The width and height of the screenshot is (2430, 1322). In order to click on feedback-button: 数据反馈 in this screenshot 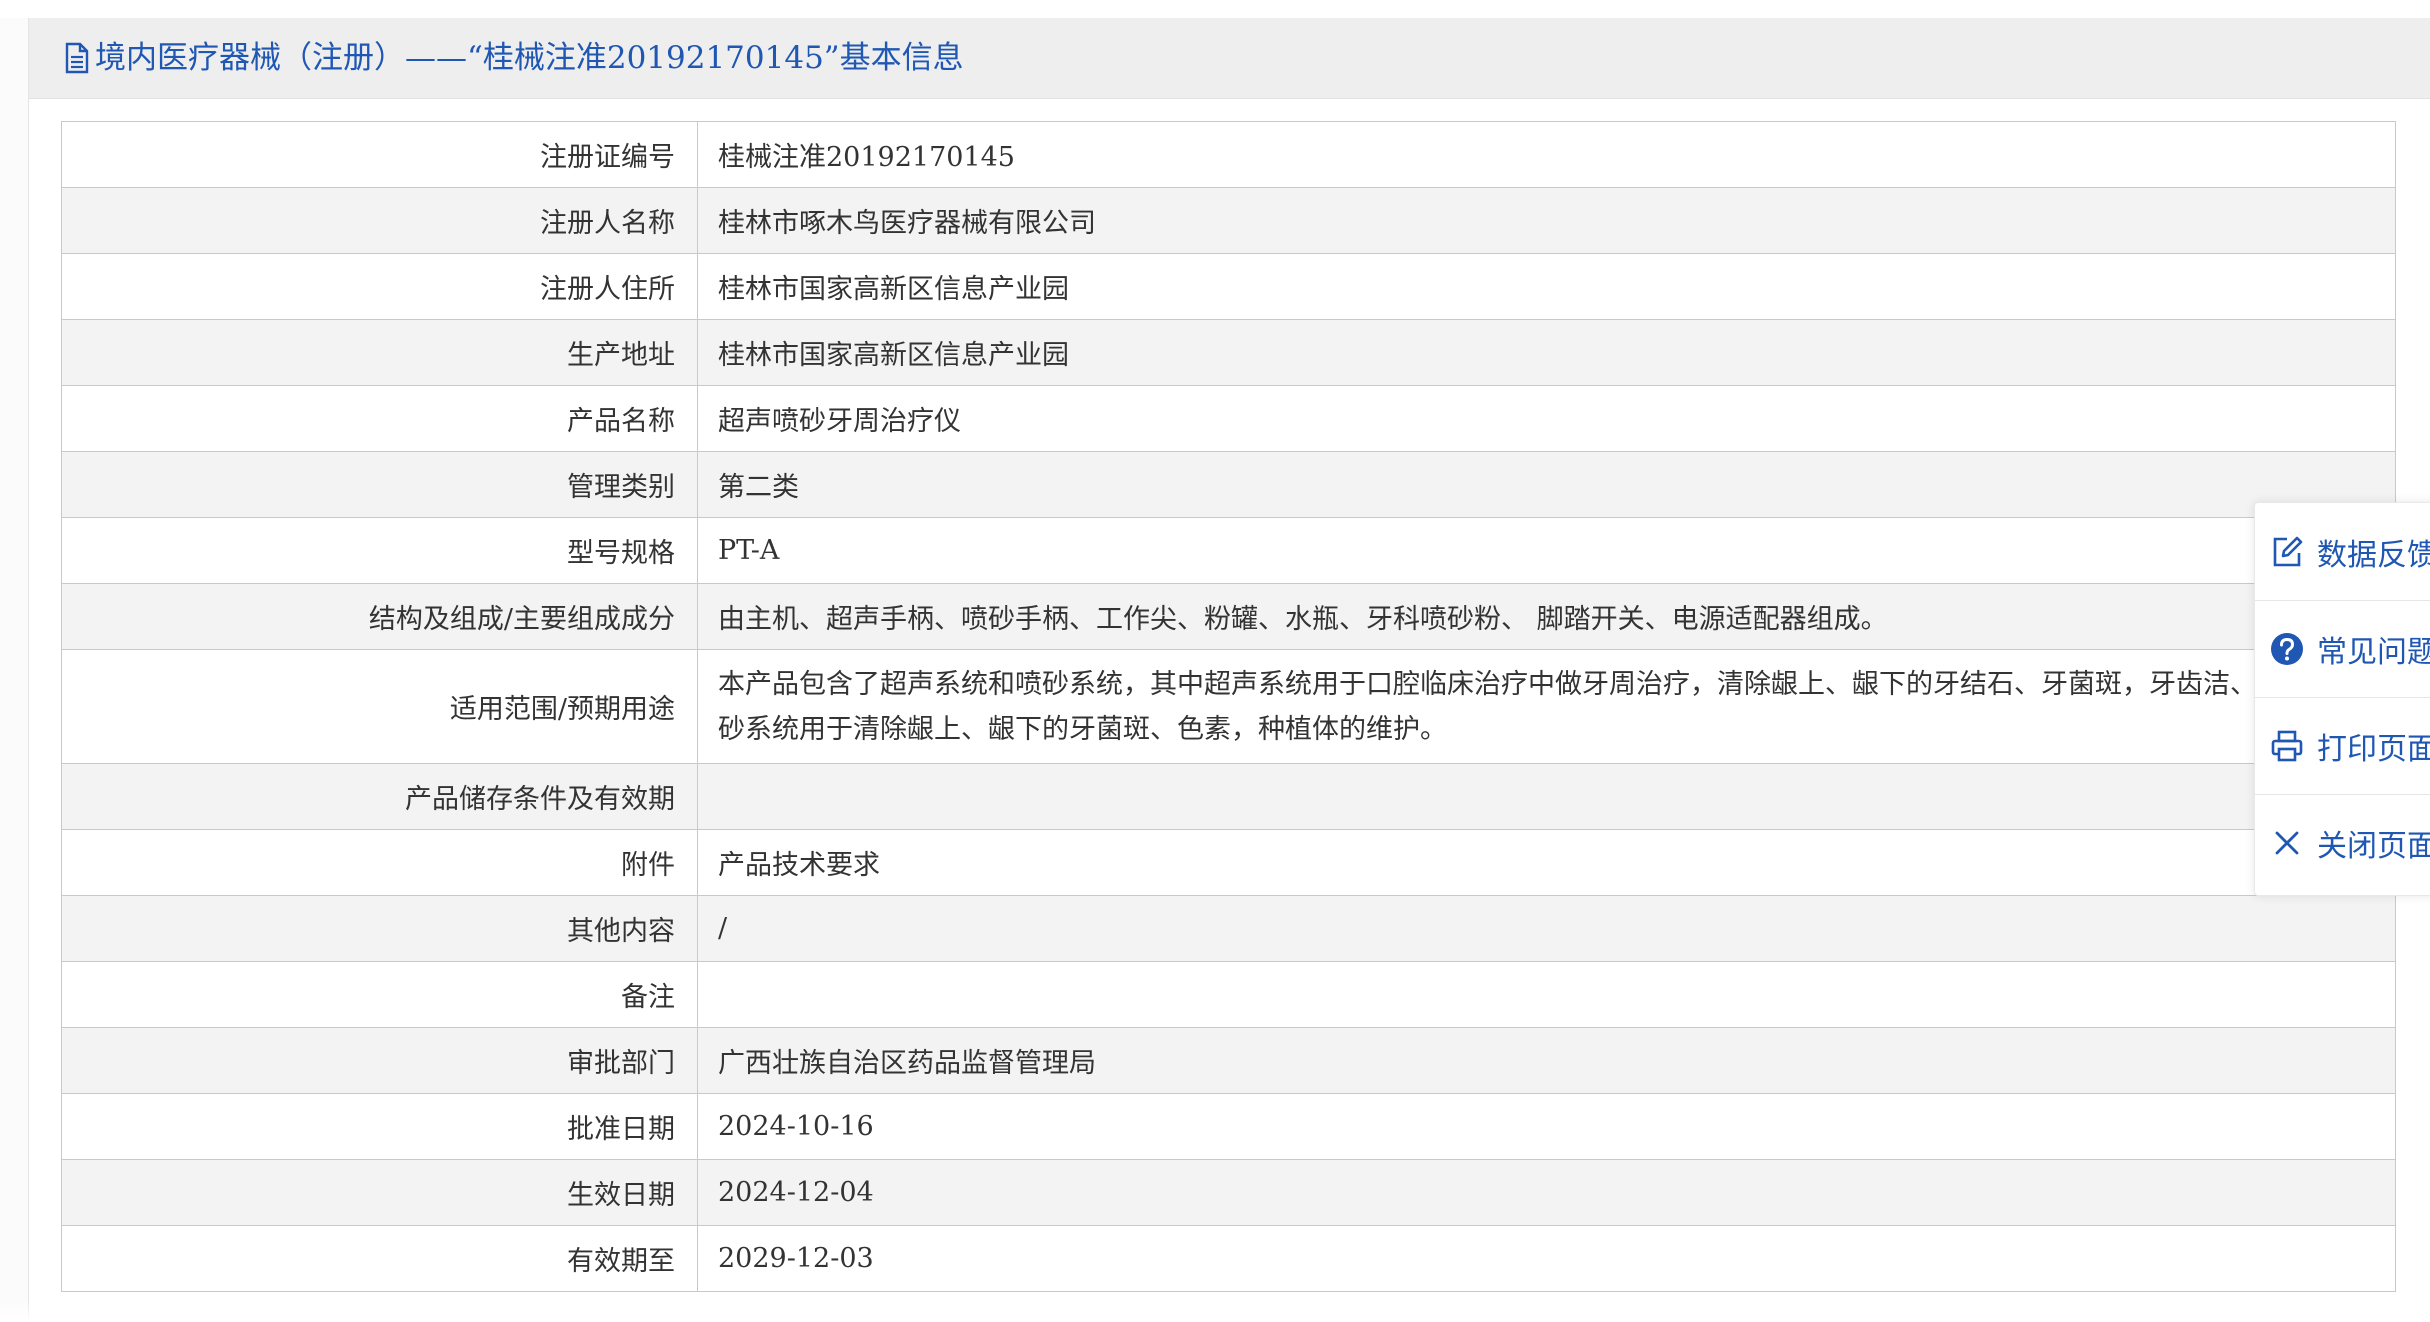, I will do `click(2342, 552)`.